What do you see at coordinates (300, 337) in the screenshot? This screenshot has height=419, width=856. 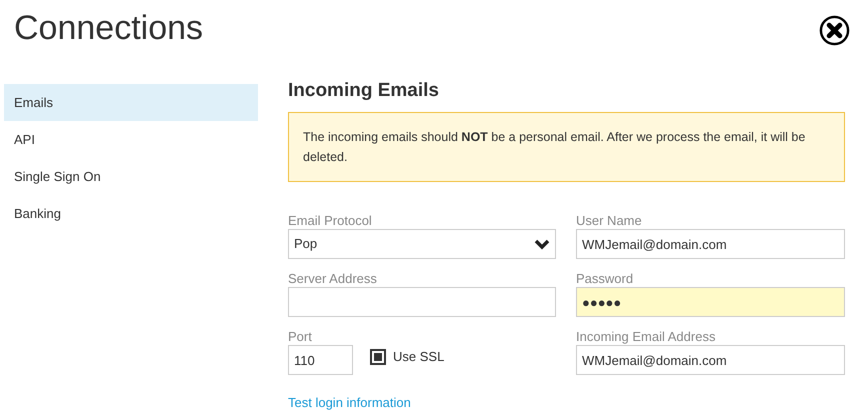 I see `field-label: Port` at bounding box center [300, 337].